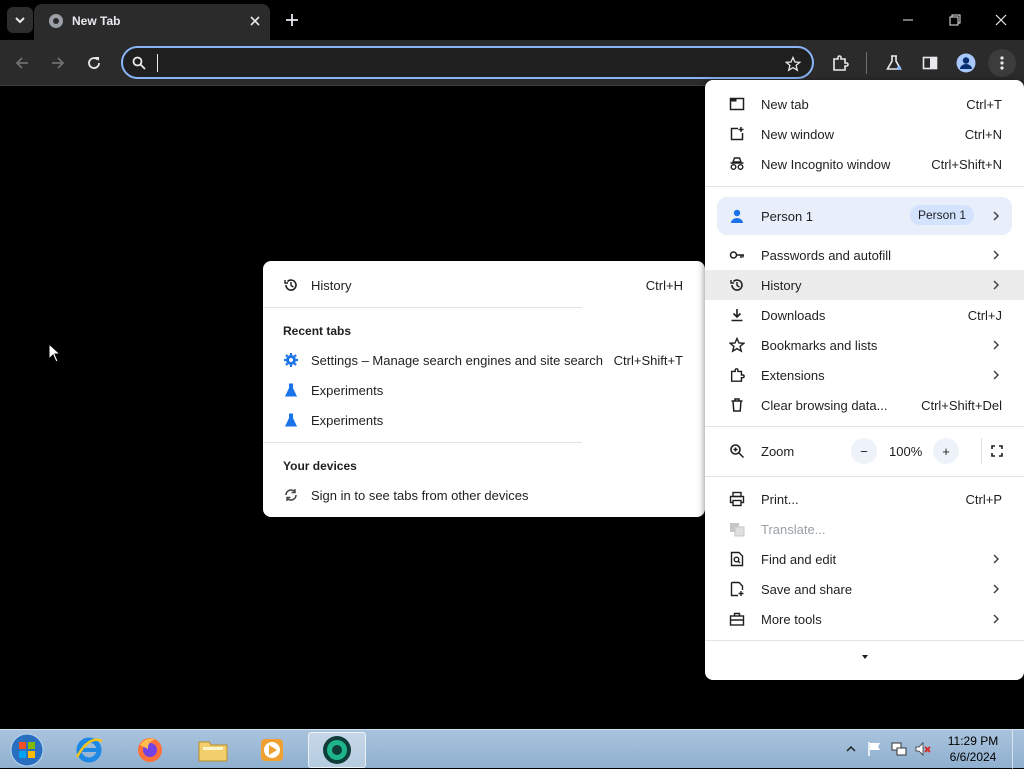  I want to click on show-hidden-icons-button, so click(851, 749).